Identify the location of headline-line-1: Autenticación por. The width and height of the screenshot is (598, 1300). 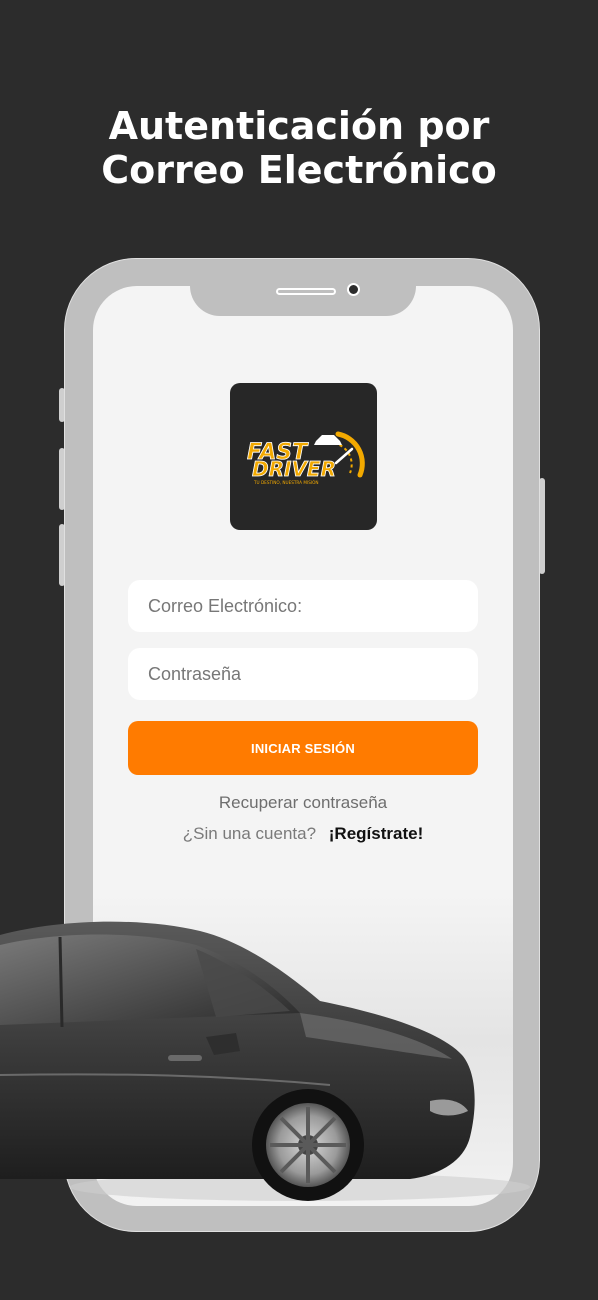
(299, 126).